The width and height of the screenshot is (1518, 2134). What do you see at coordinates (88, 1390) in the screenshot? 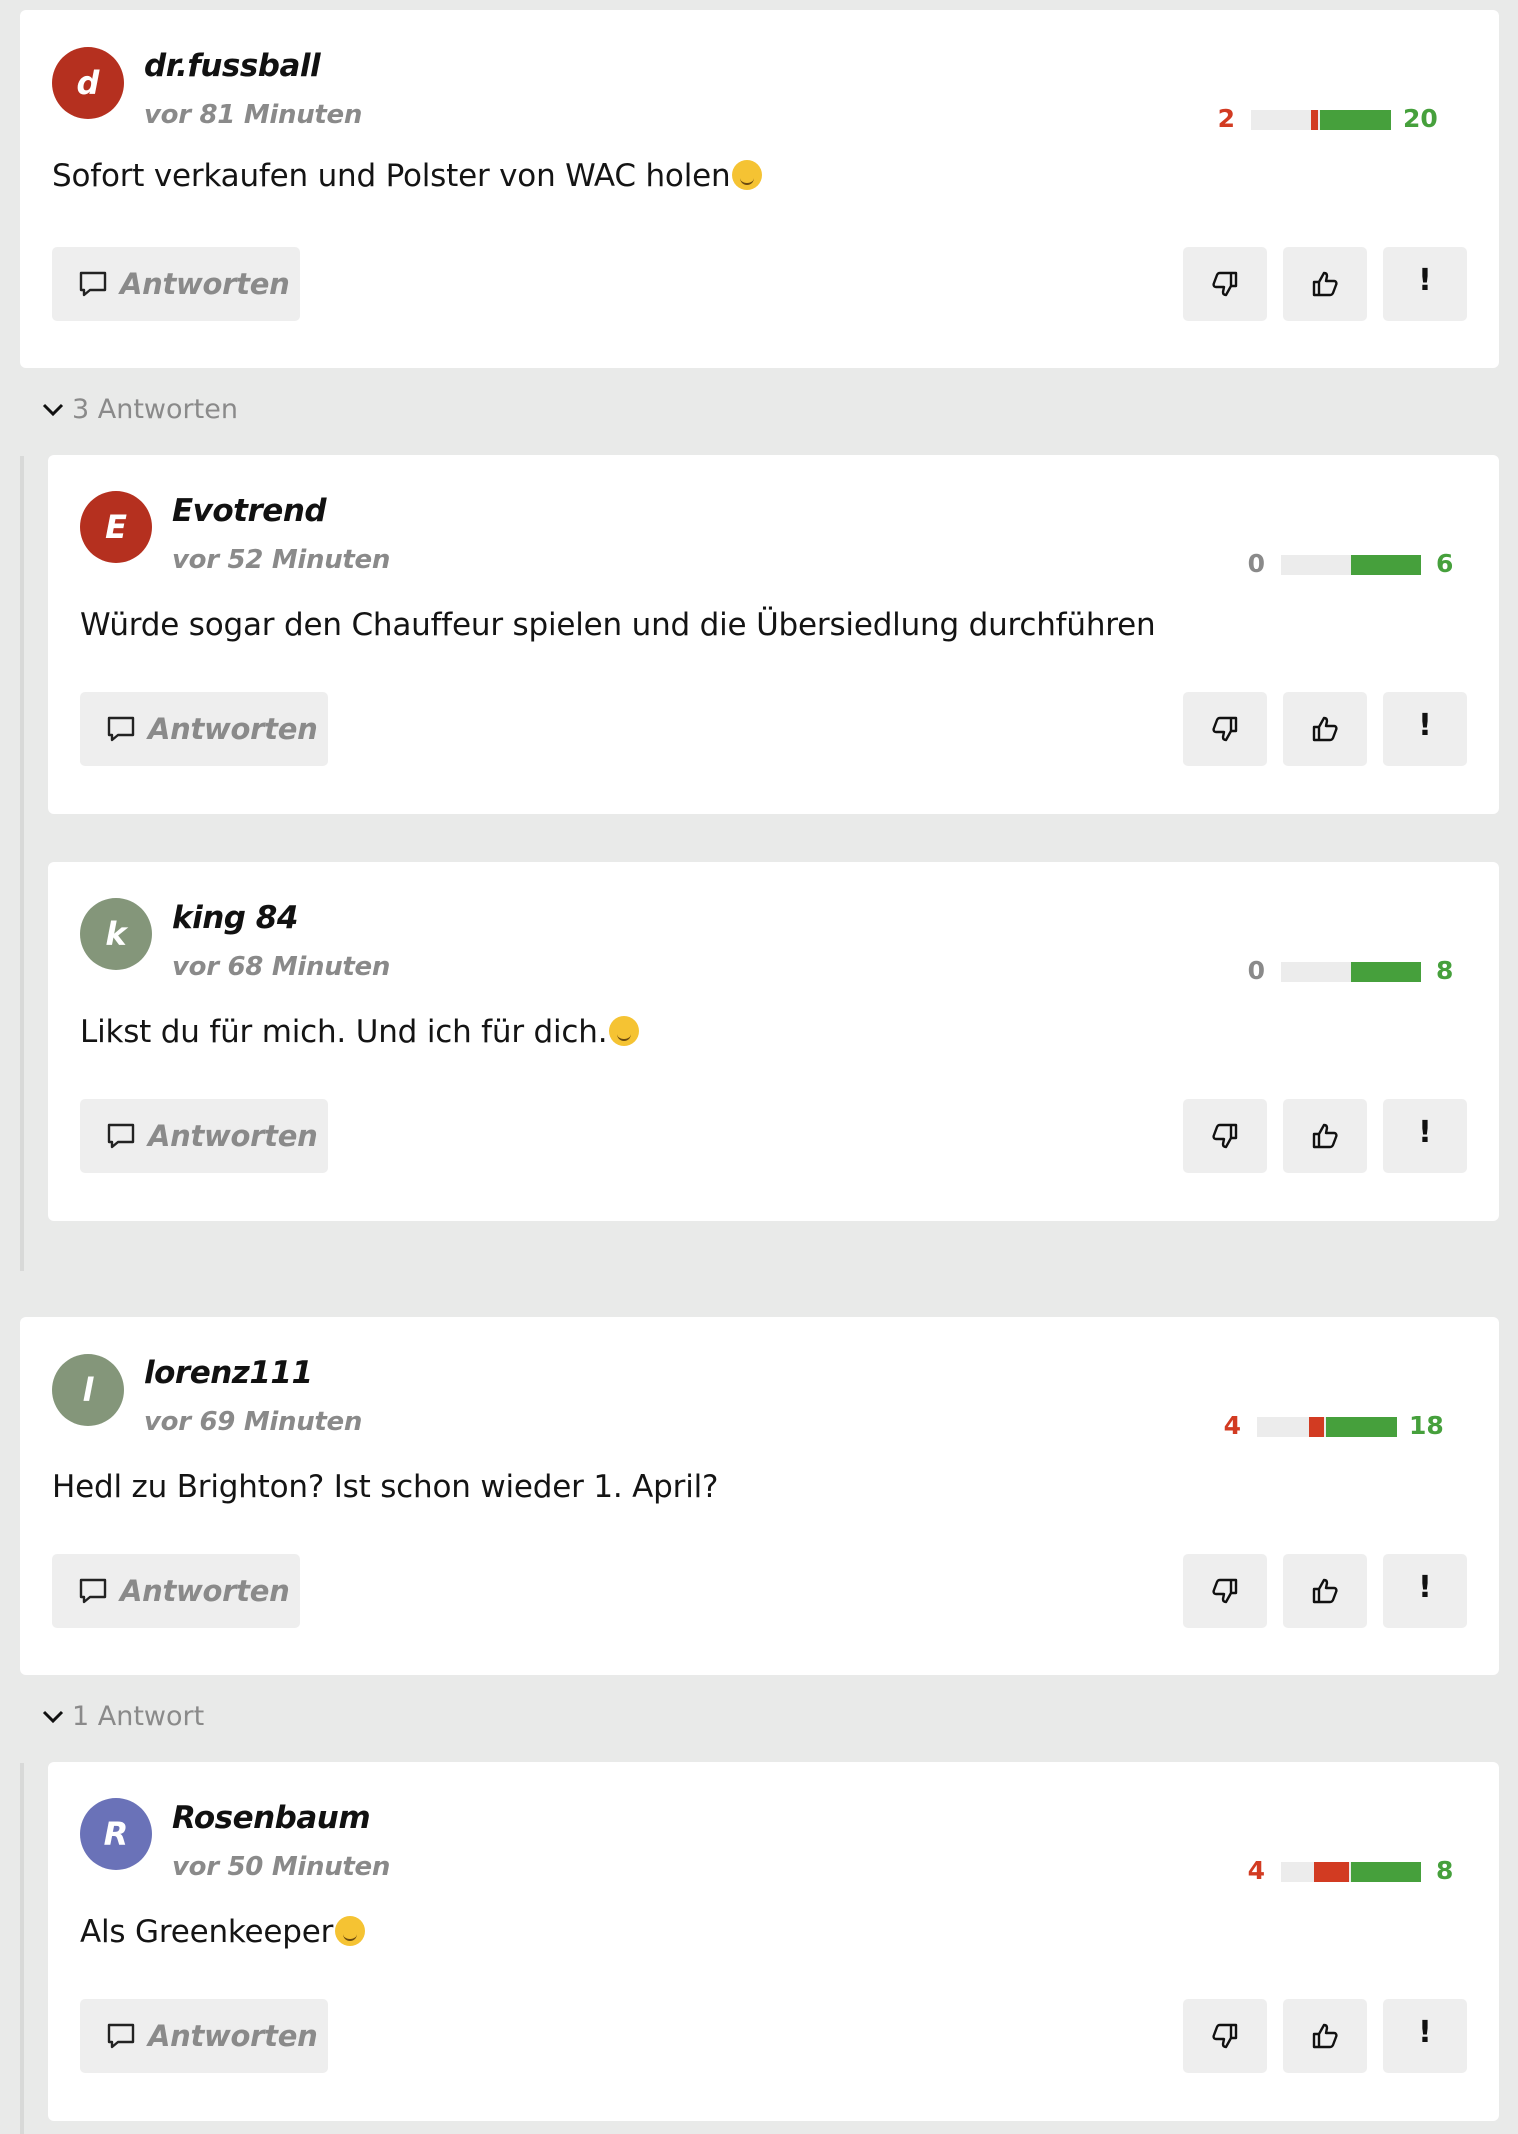
I see `avatar: l` at bounding box center [88, 1390].